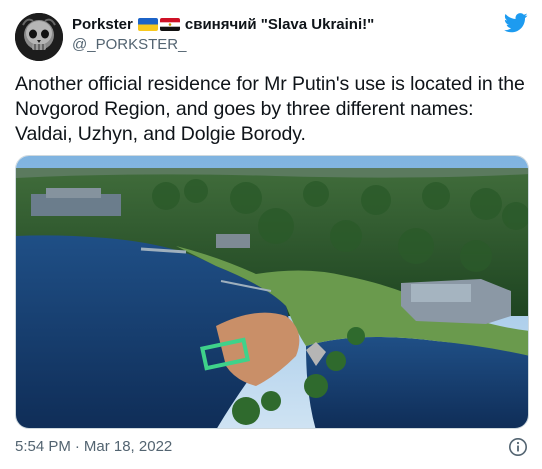 The height and width of the screenshot is (469, 542). Describe the element at coordinates (515, 23) in the screenshot. I see `twitter-bird-icon` at that location.